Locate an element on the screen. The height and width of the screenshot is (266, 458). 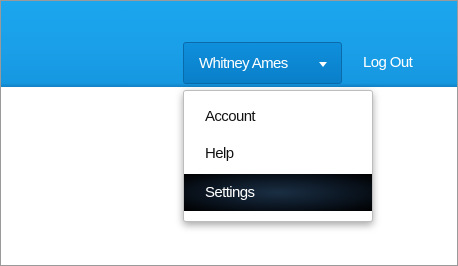
menu-item-settings: Settings is located at coordinates (278, 192).